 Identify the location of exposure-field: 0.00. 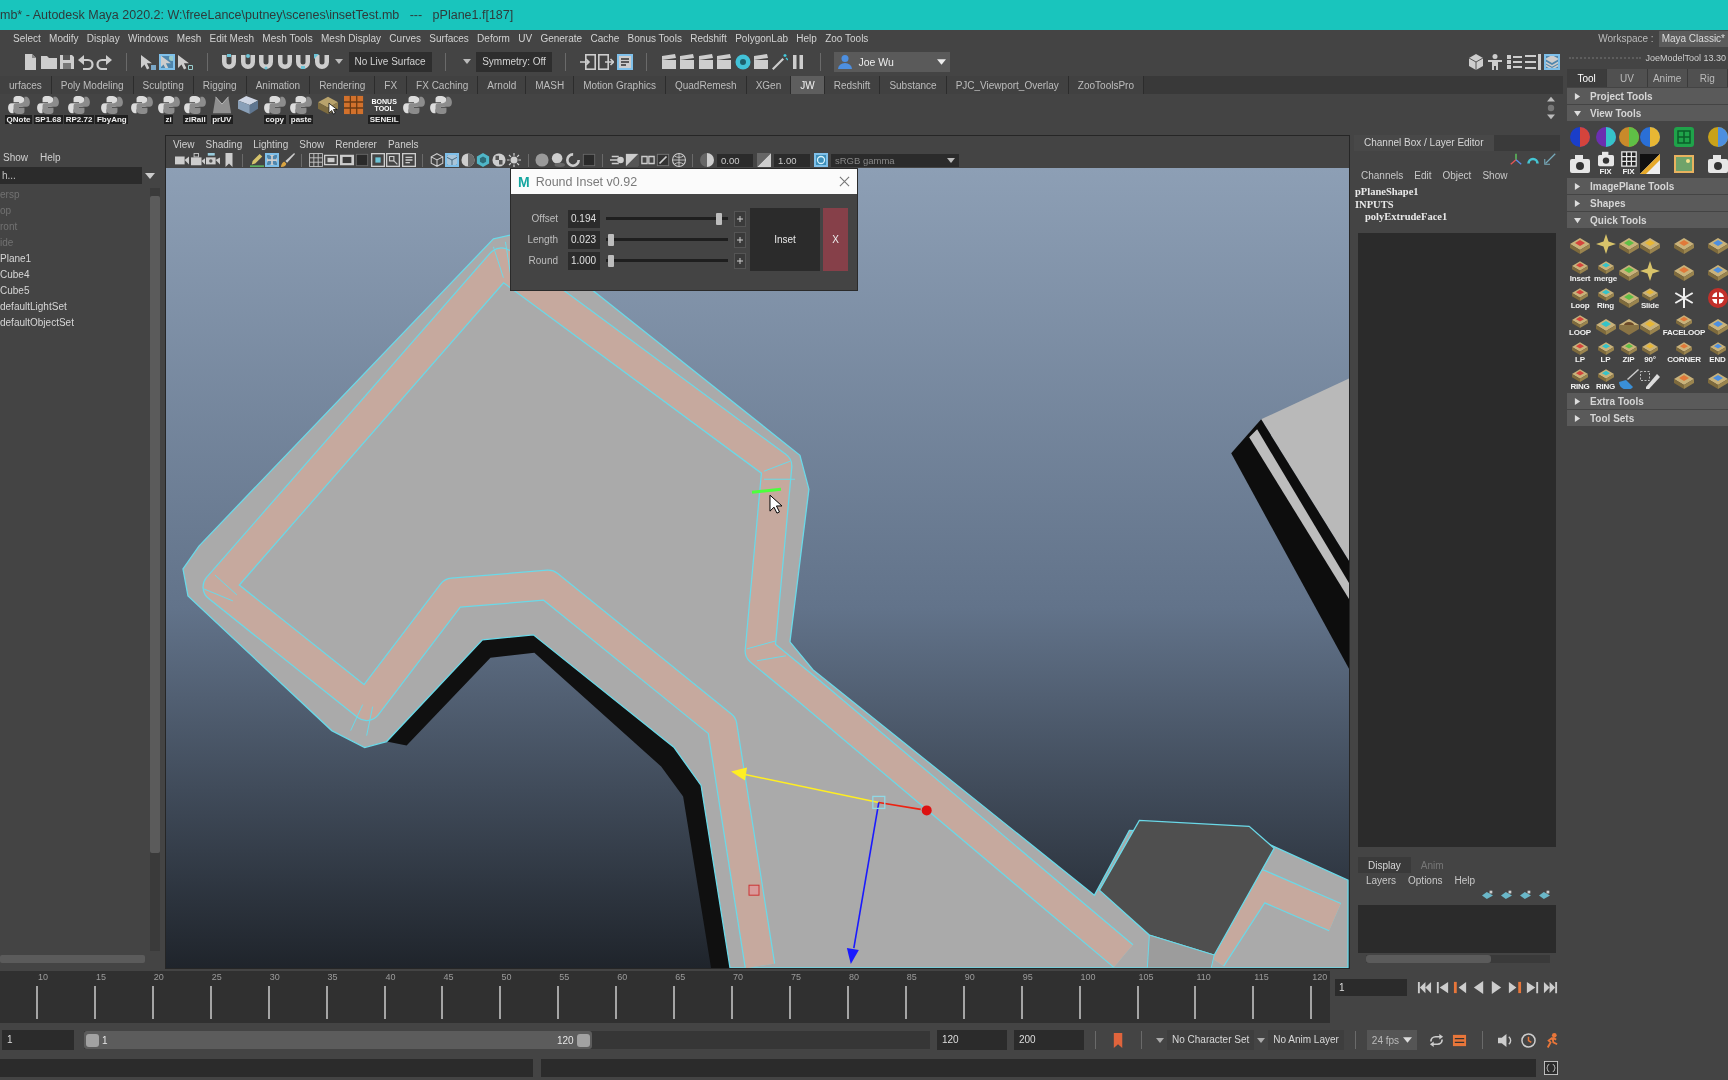
(735, 160).